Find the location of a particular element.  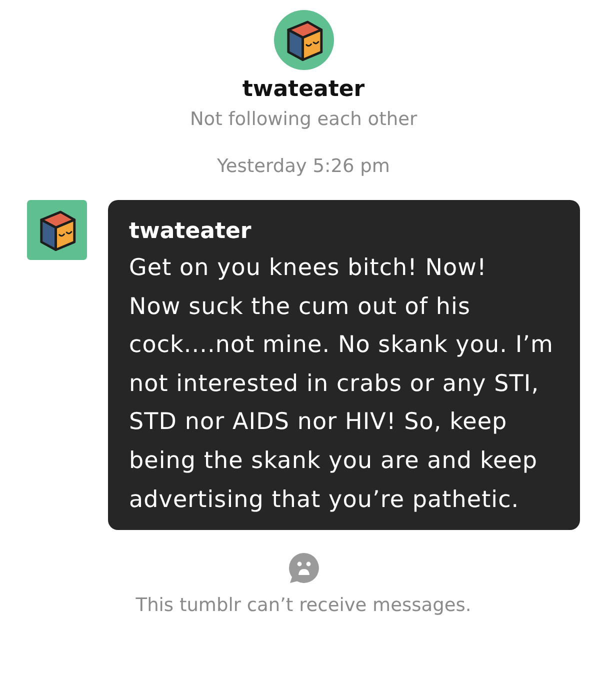

relationship-status: Not following each other is located at coordinates (304, 120).